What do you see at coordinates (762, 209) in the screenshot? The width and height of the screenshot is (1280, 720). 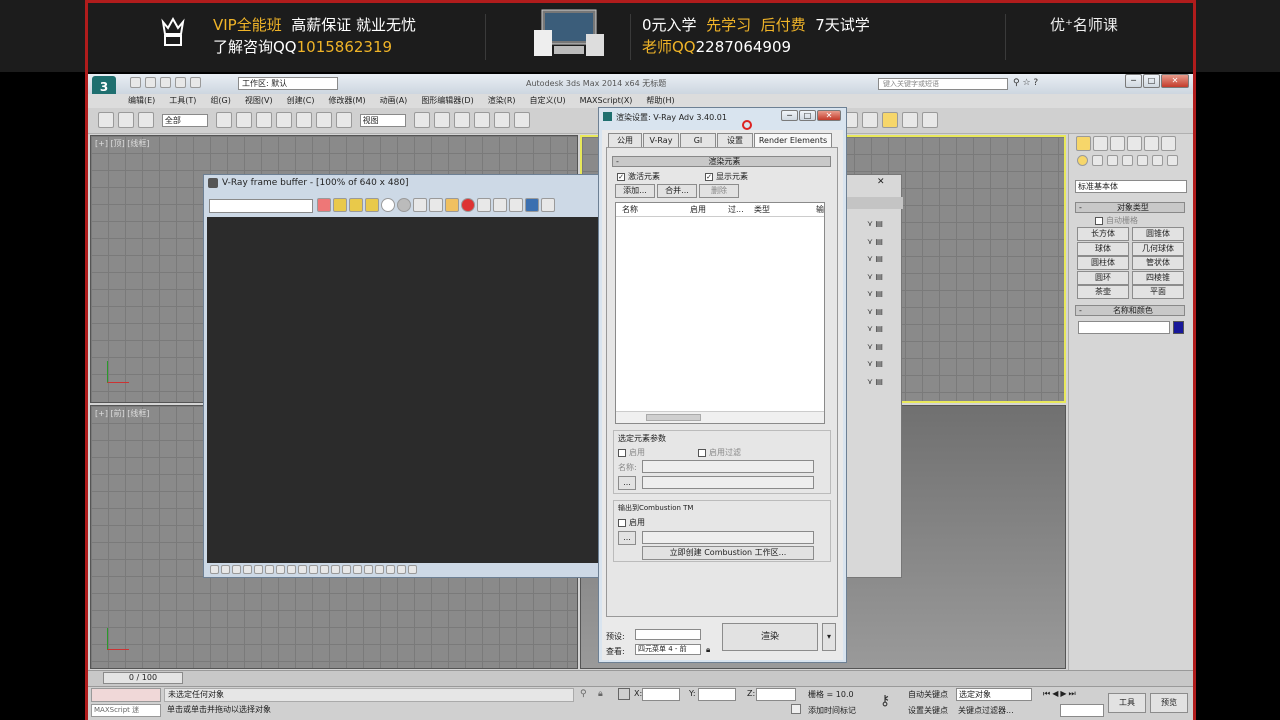 I see `column-type: 类型` at bounding box center [762, 209].